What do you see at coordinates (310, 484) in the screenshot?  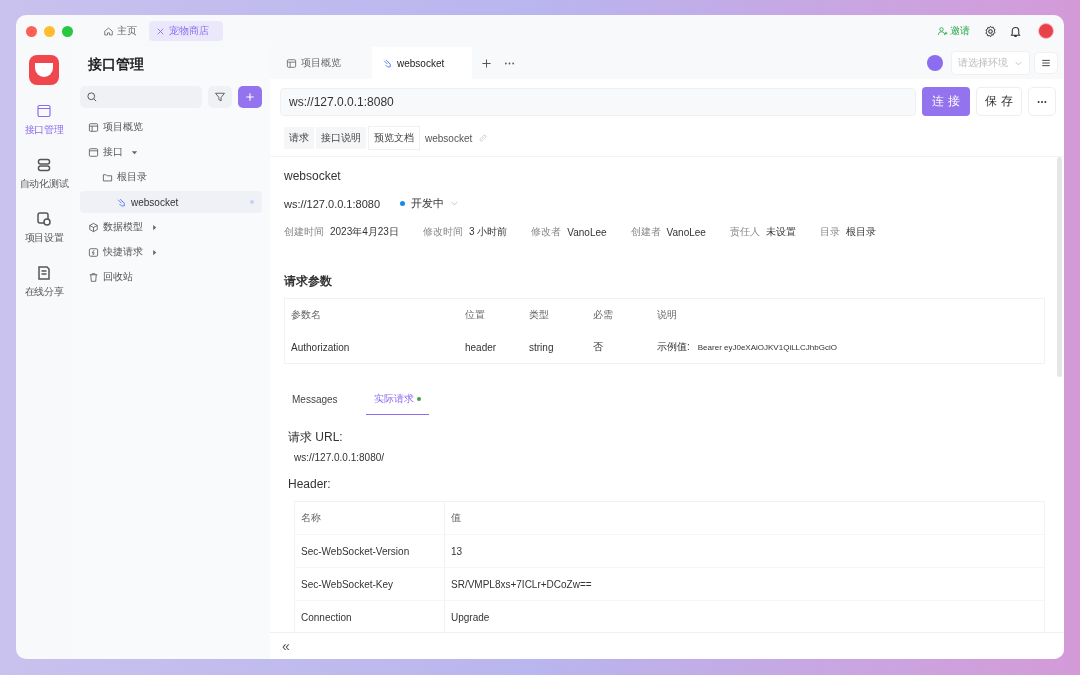 I see `section-title: Header:` at bounding box center [310, 484].